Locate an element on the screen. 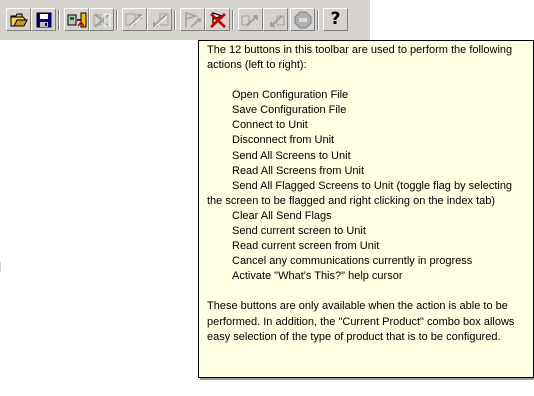  read-current-screen-button is located at coordinates (275, 19).